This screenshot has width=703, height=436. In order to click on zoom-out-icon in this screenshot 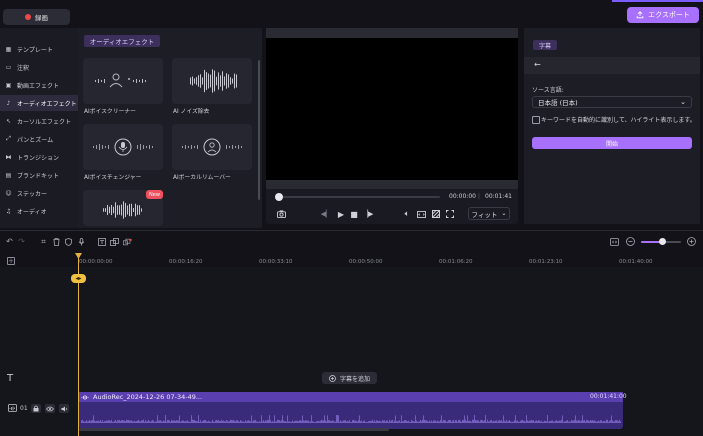, I will do `click(630, 241)`.